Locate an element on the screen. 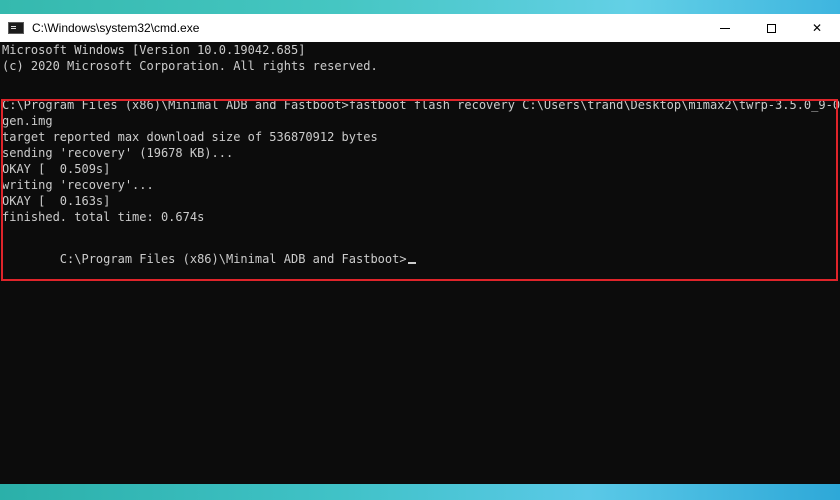 The height and width of the screenshot is (500, 840). maximize-button is located at coordinates (771, 28).